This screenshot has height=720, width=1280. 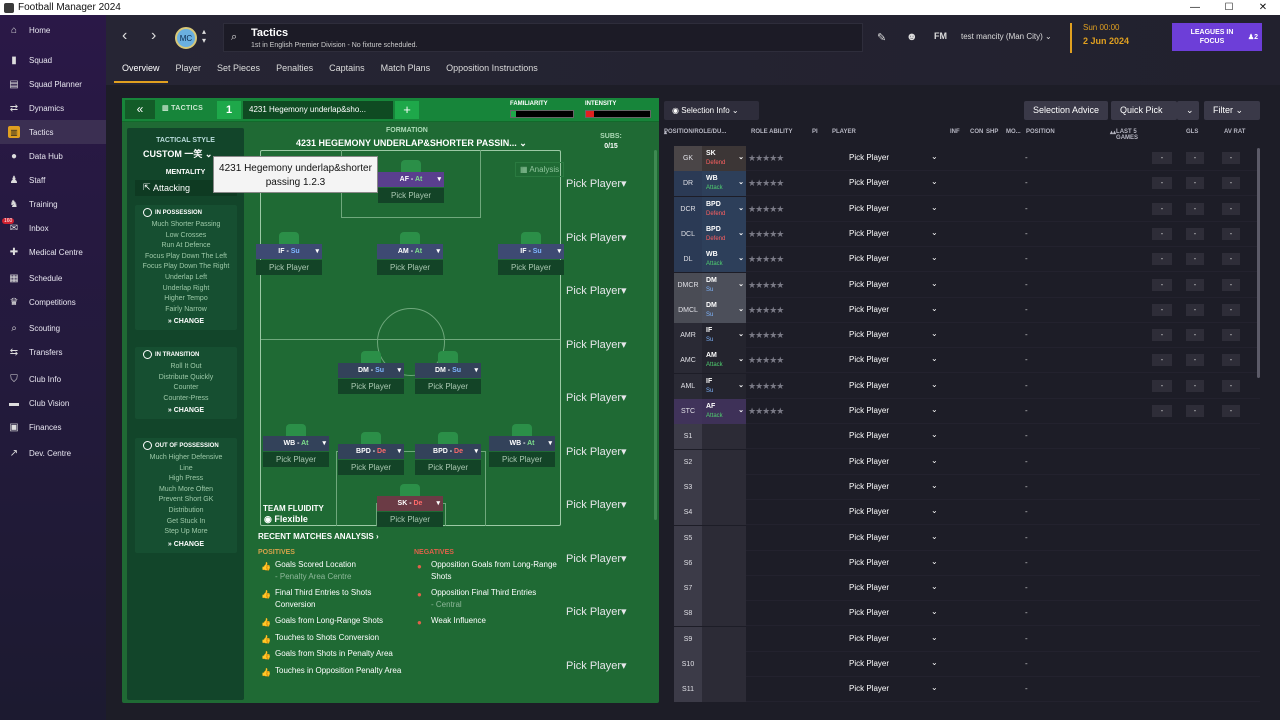 What do you see at coordinates (881, 37) in the screenshot?
I see `edit-icon: ✎` at bounding box center [881, 37].